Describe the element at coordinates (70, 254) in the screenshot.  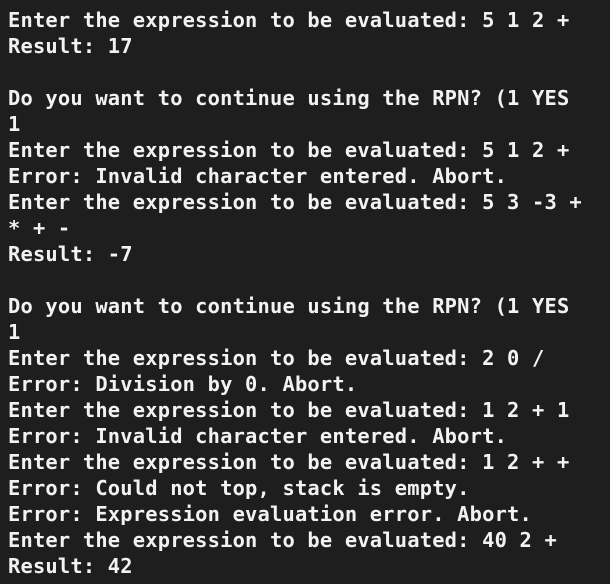
I see `terminal-line: Result: -7` at that location.